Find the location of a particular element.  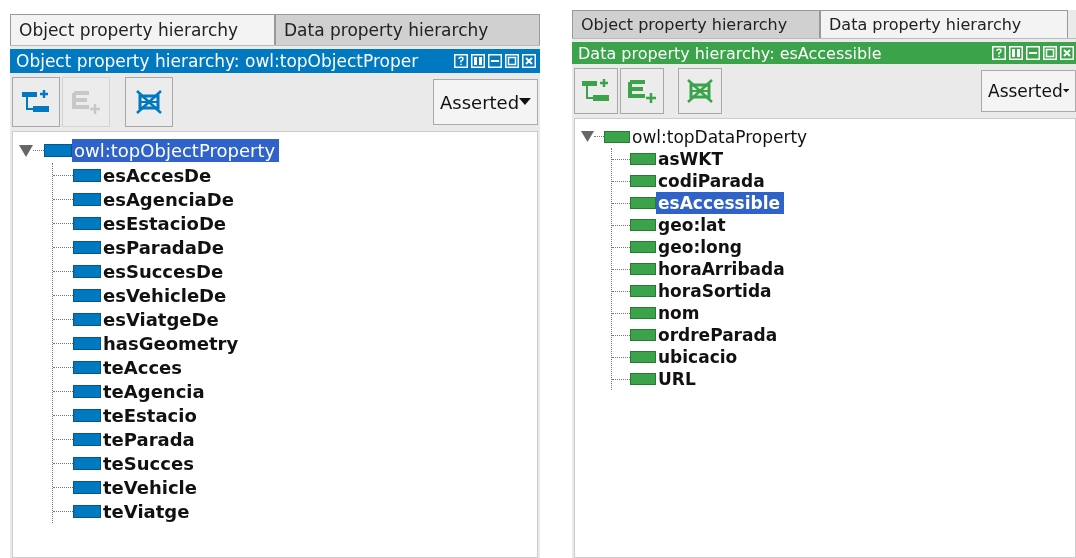

tree-item: teViatge is located at coordinates (147, 511).